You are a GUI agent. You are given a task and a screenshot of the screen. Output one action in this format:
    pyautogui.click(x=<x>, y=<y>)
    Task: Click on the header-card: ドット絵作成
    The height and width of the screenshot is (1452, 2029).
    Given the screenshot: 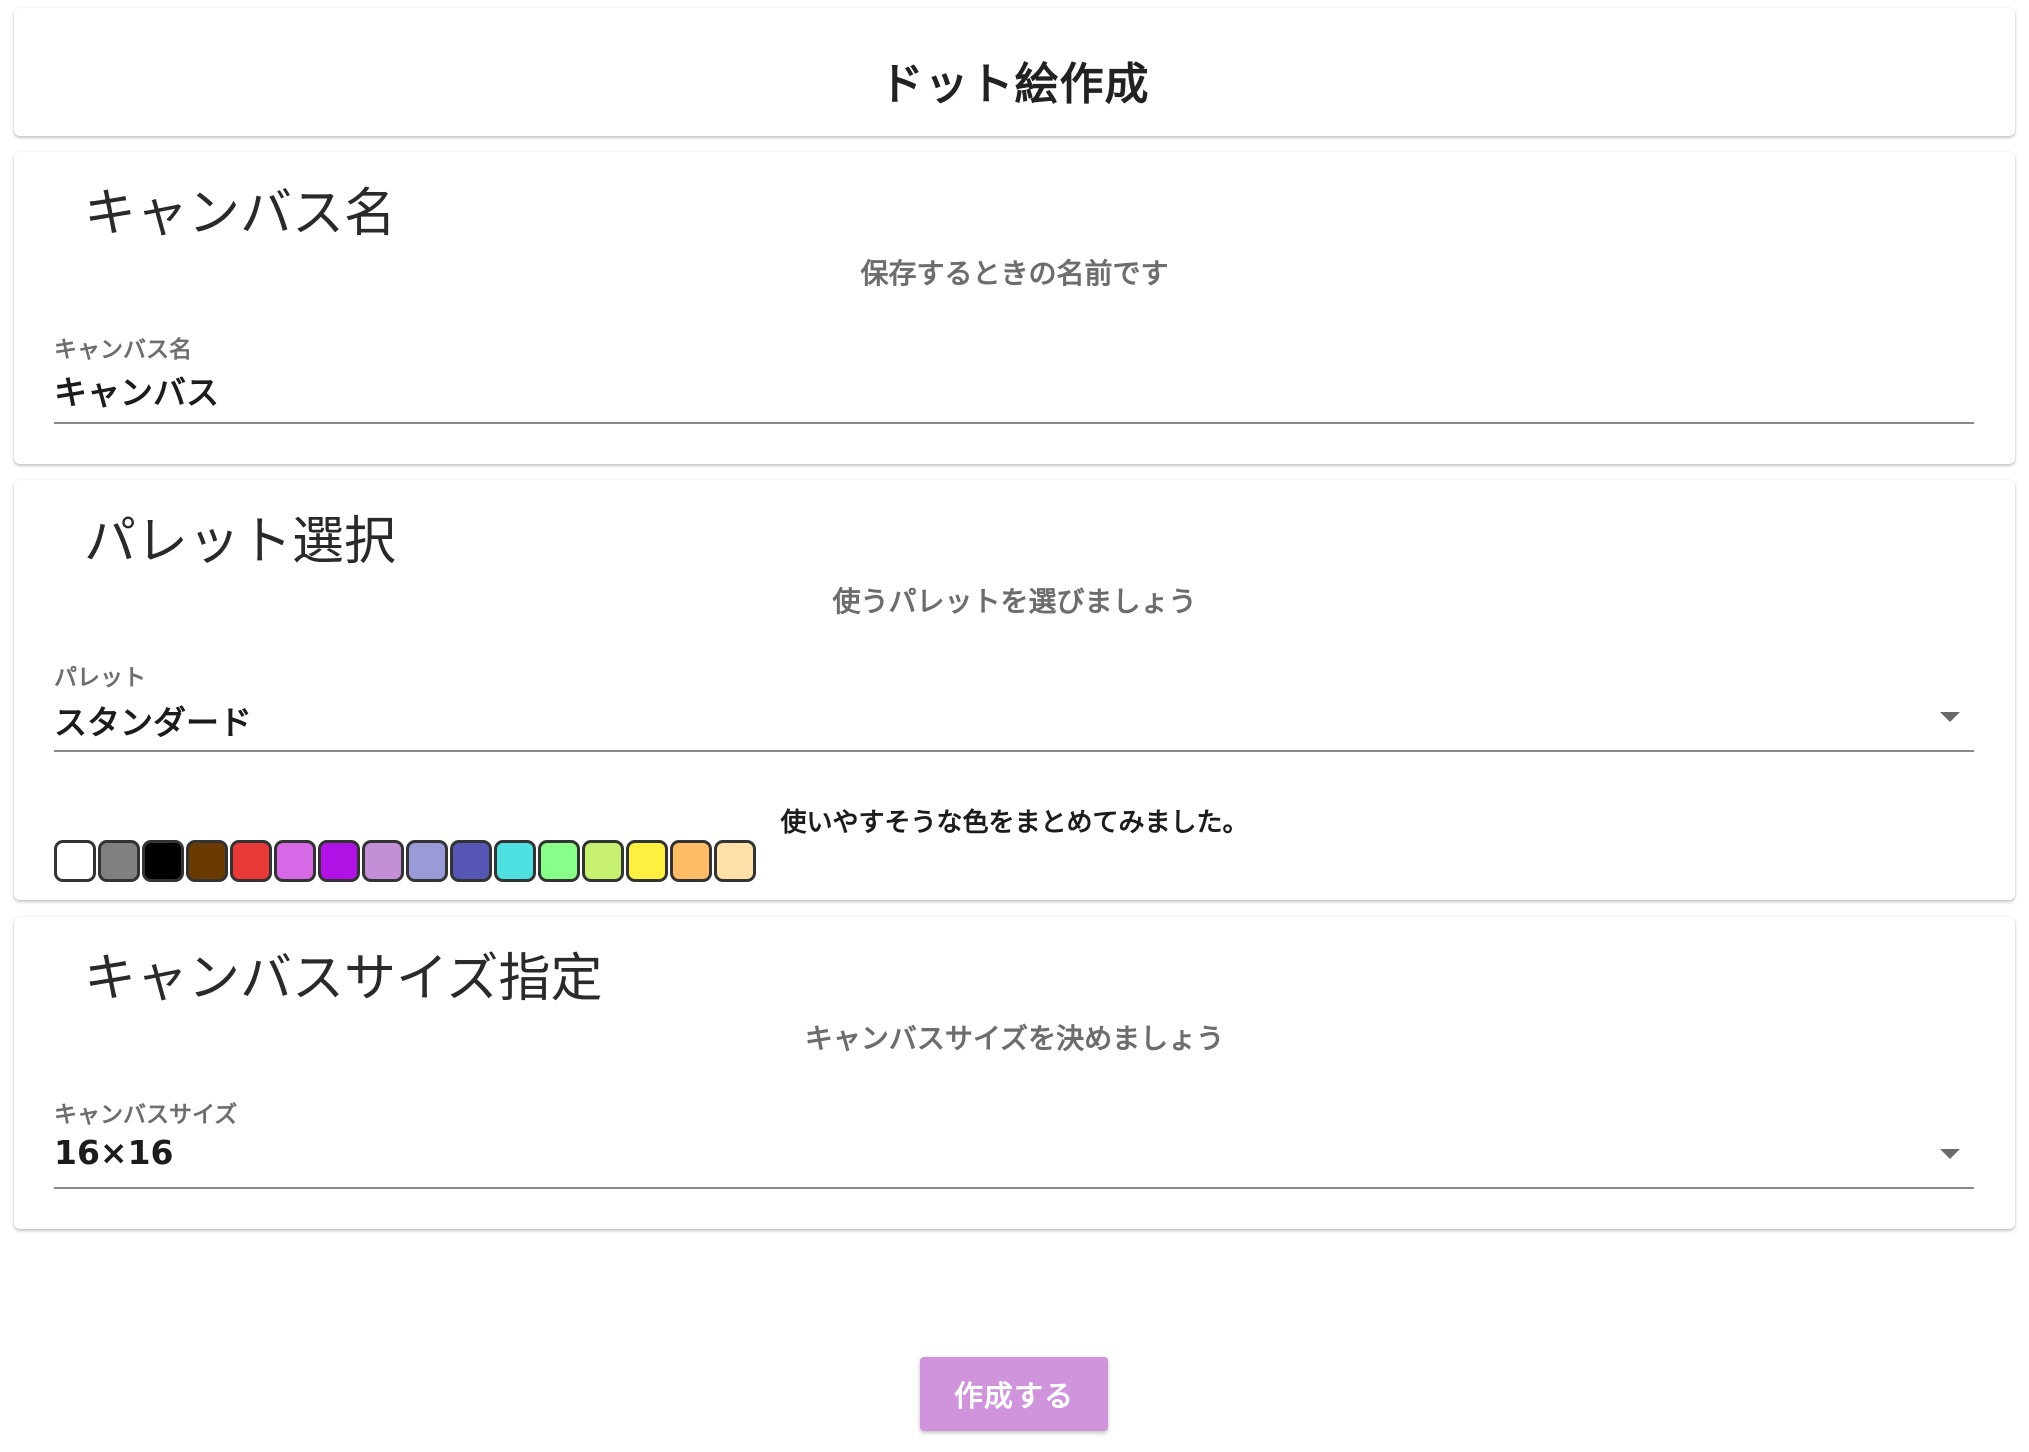 What is the action you would take?
    pyautogui.click(x=1014, y=72)
    